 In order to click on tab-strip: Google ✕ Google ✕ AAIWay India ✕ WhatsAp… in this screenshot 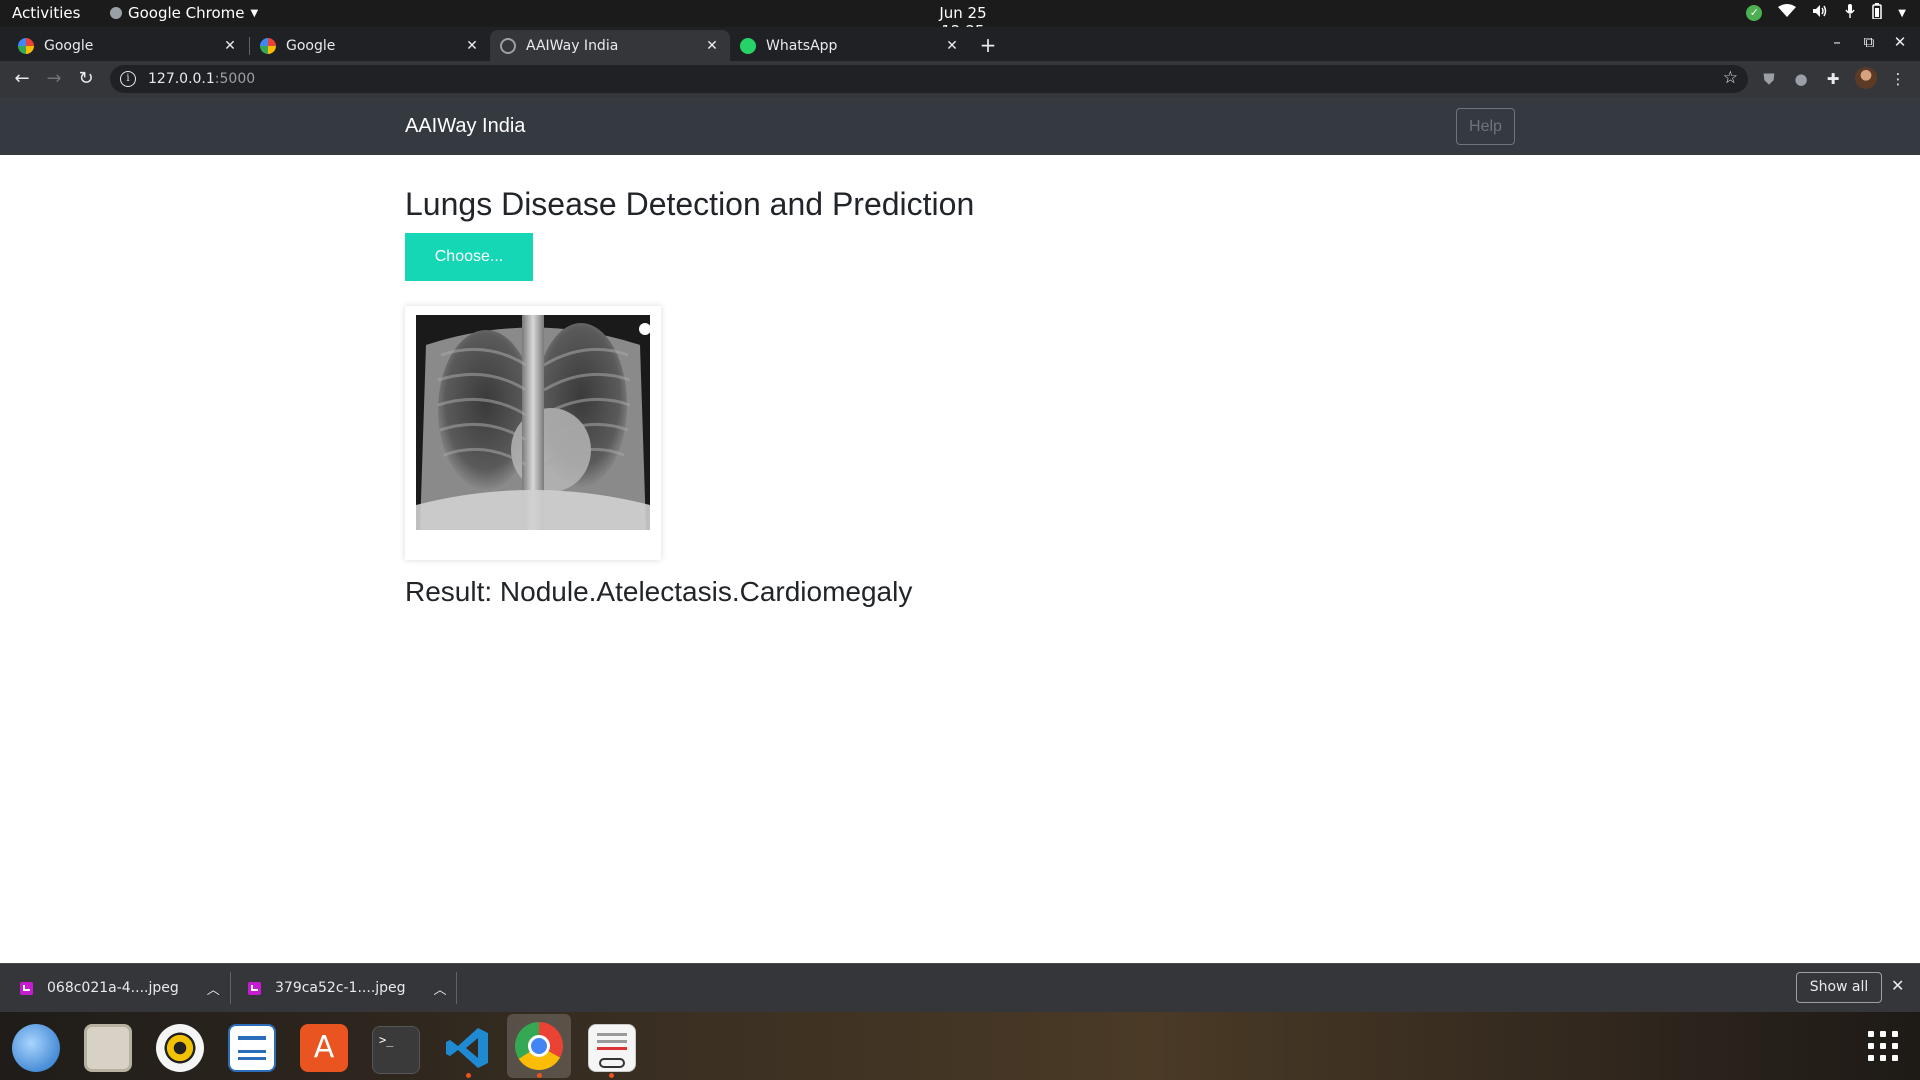, I will do `click(960, 44)`.